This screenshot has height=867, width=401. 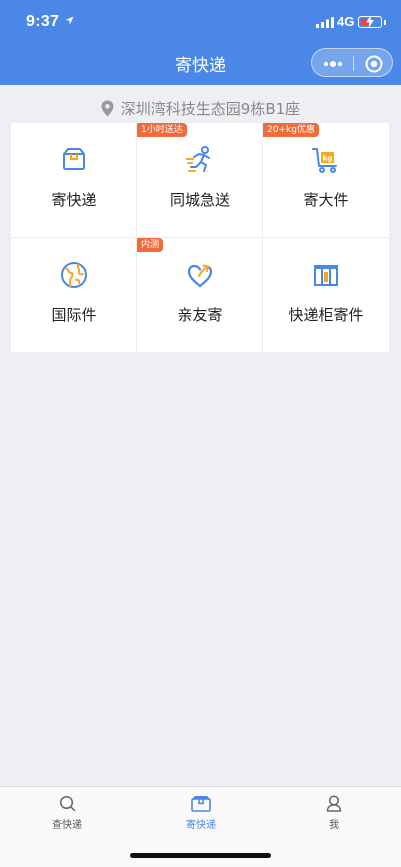 I want to click on service-label: 国际件, so click(x=74, y=315).